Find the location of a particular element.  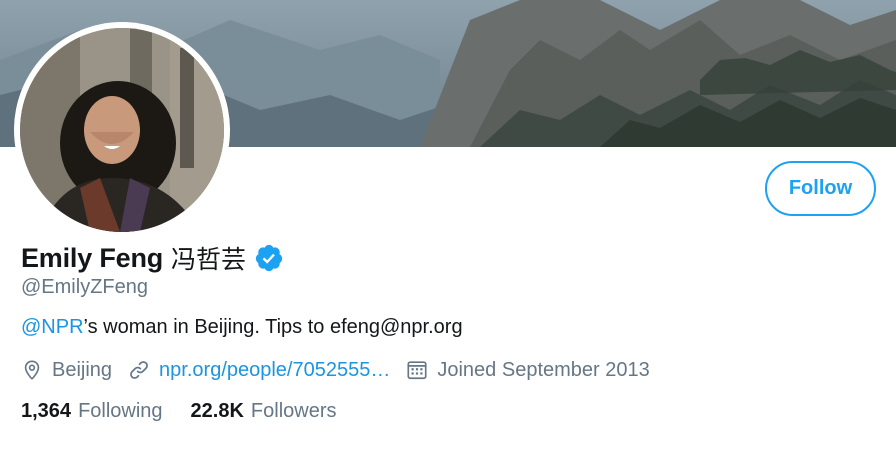

followers-stat-link: 22.8K Followers is located at coordinates (264, 411).